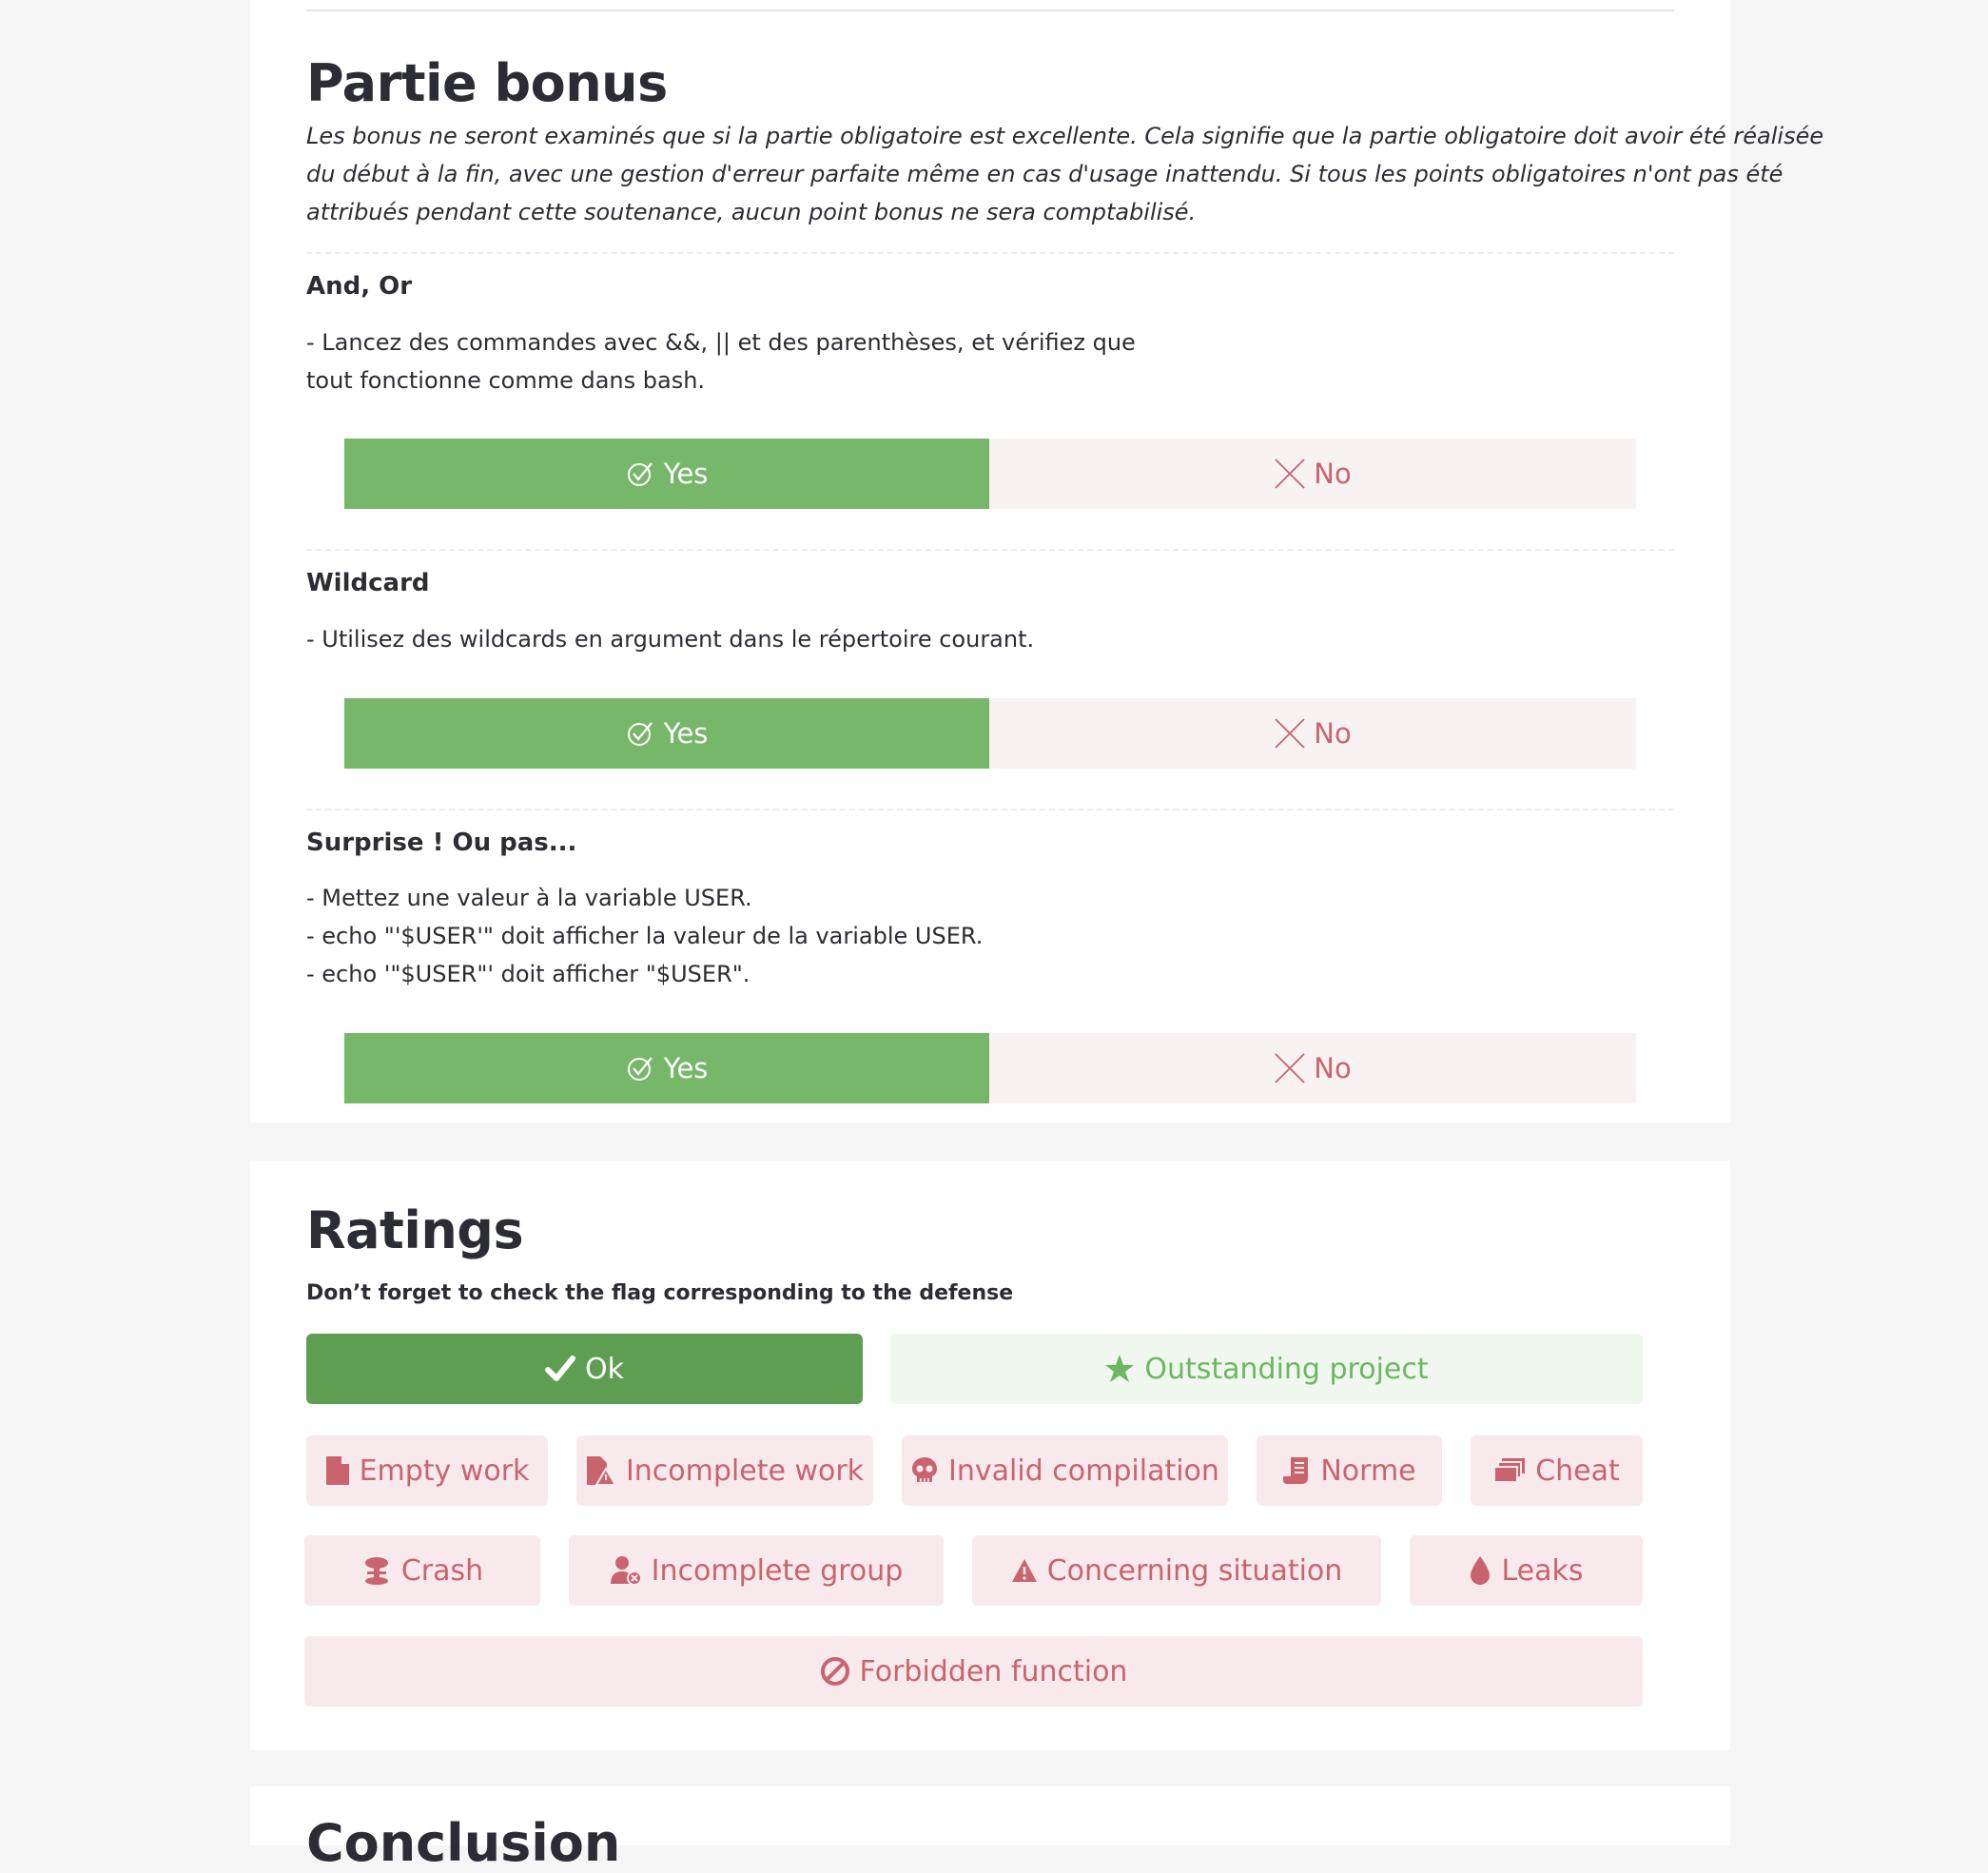 The image size is (1988, 1873). What do you see at coordinates (745, 1471) in the screenshot?
I see `incomplete-work-label: Incomplete work` at bounding box center [745, 1471].